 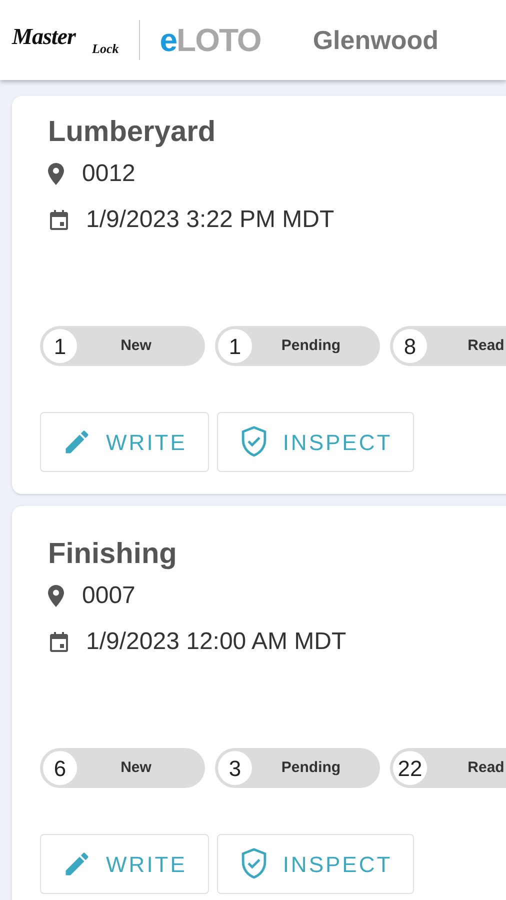 I want to click on brand-logo-bottom: Lock, so click(x=105, y=48).